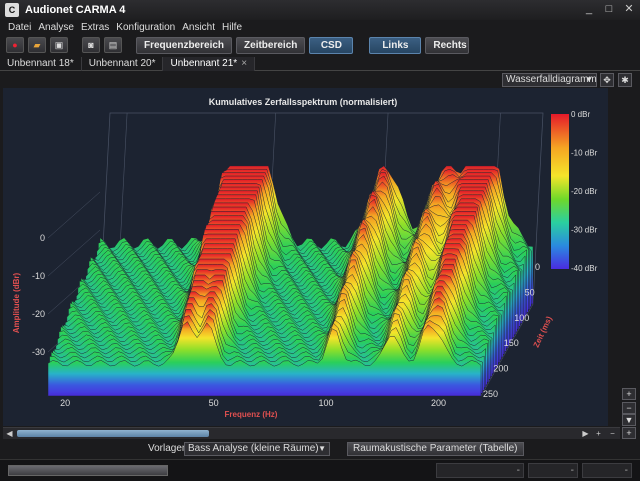 Image resolution: width=640 pixels, height=481 pixels. I want to click on move-icon: ✥, so click(607, 80).